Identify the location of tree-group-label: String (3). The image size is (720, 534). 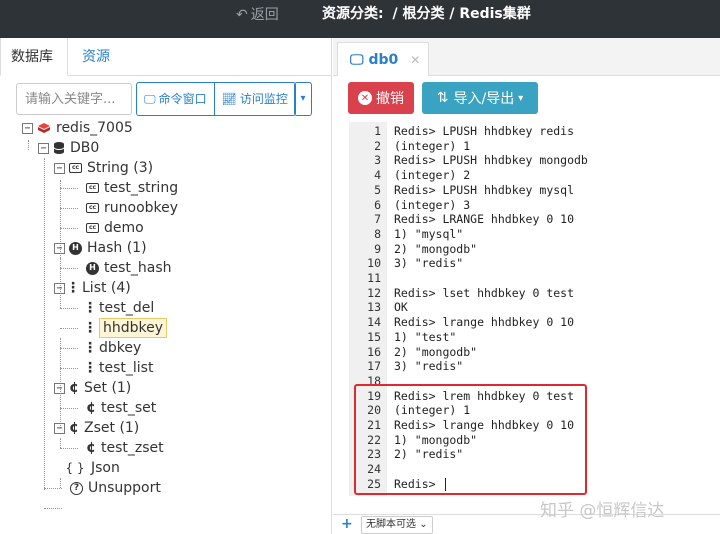
(120, 168).